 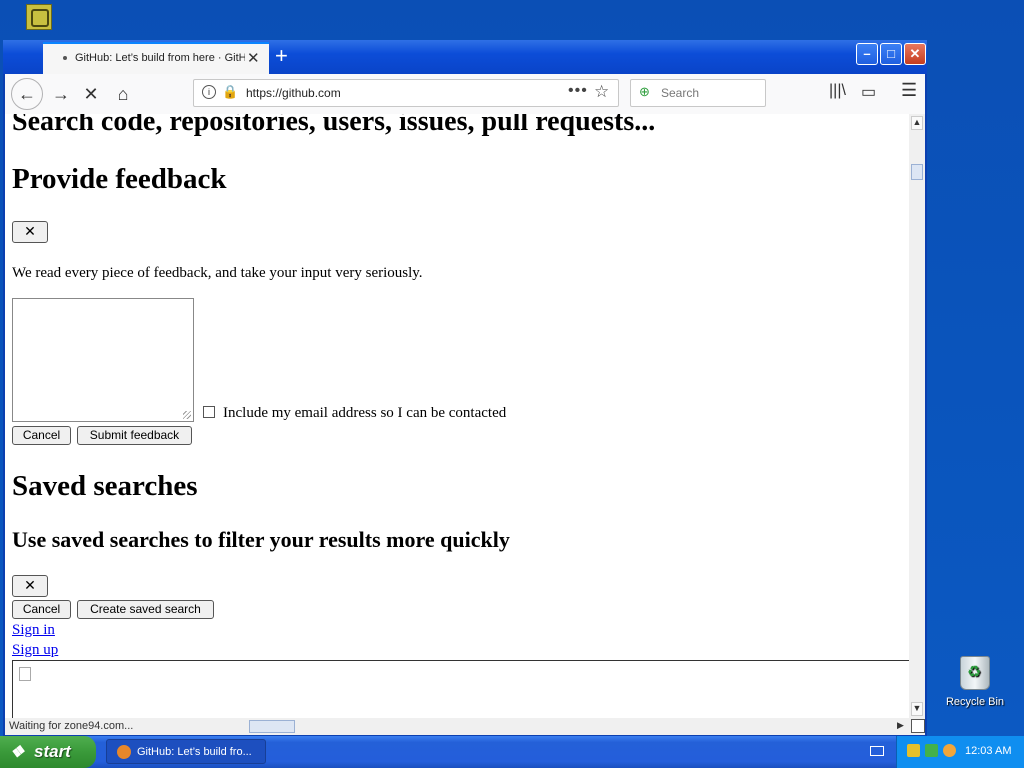 What do you see at coordinates (39, 17) in the screenshot?
I see `desktop-shortcut-icon` at bounding box center [39, 17].